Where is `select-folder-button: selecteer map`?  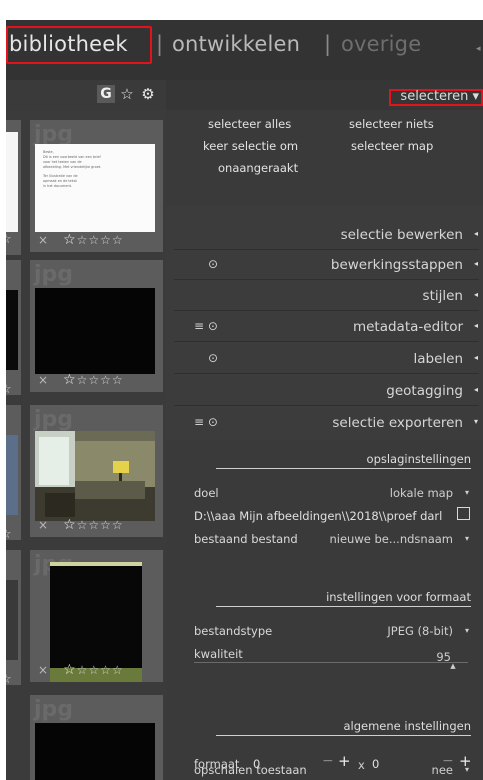 select-folder-button: selecteer map is located at coordinates (392, 146).